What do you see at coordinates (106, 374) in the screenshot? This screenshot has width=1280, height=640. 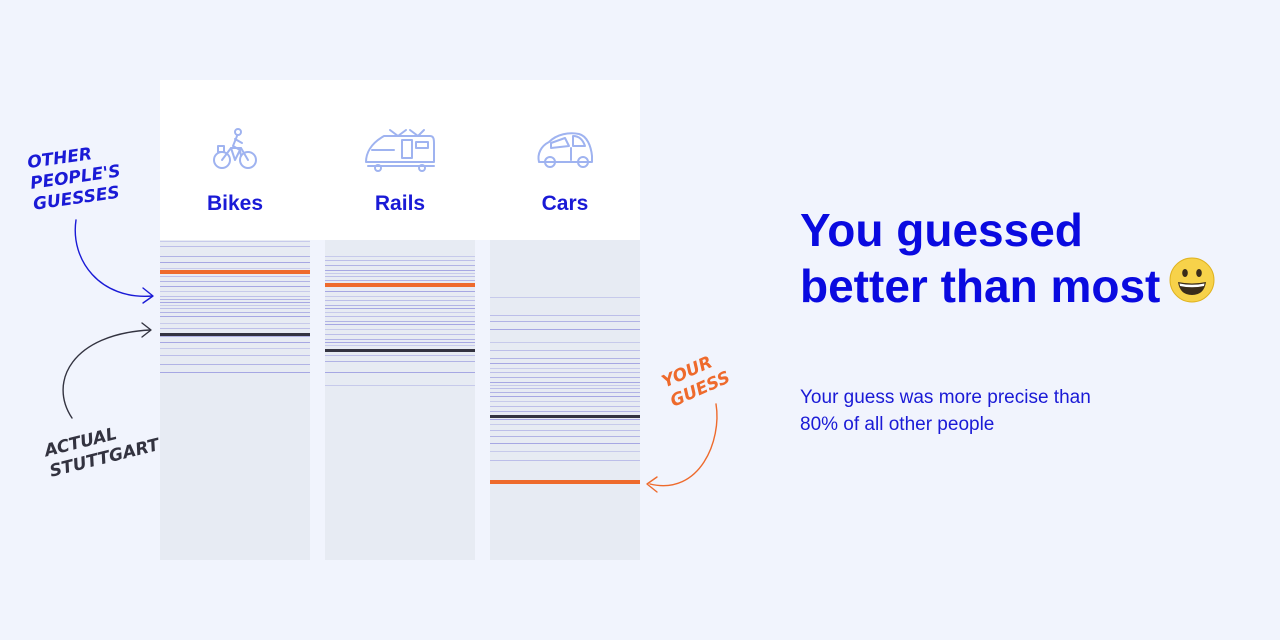 I see `actual-arrow` at bounding box center [106, 374].